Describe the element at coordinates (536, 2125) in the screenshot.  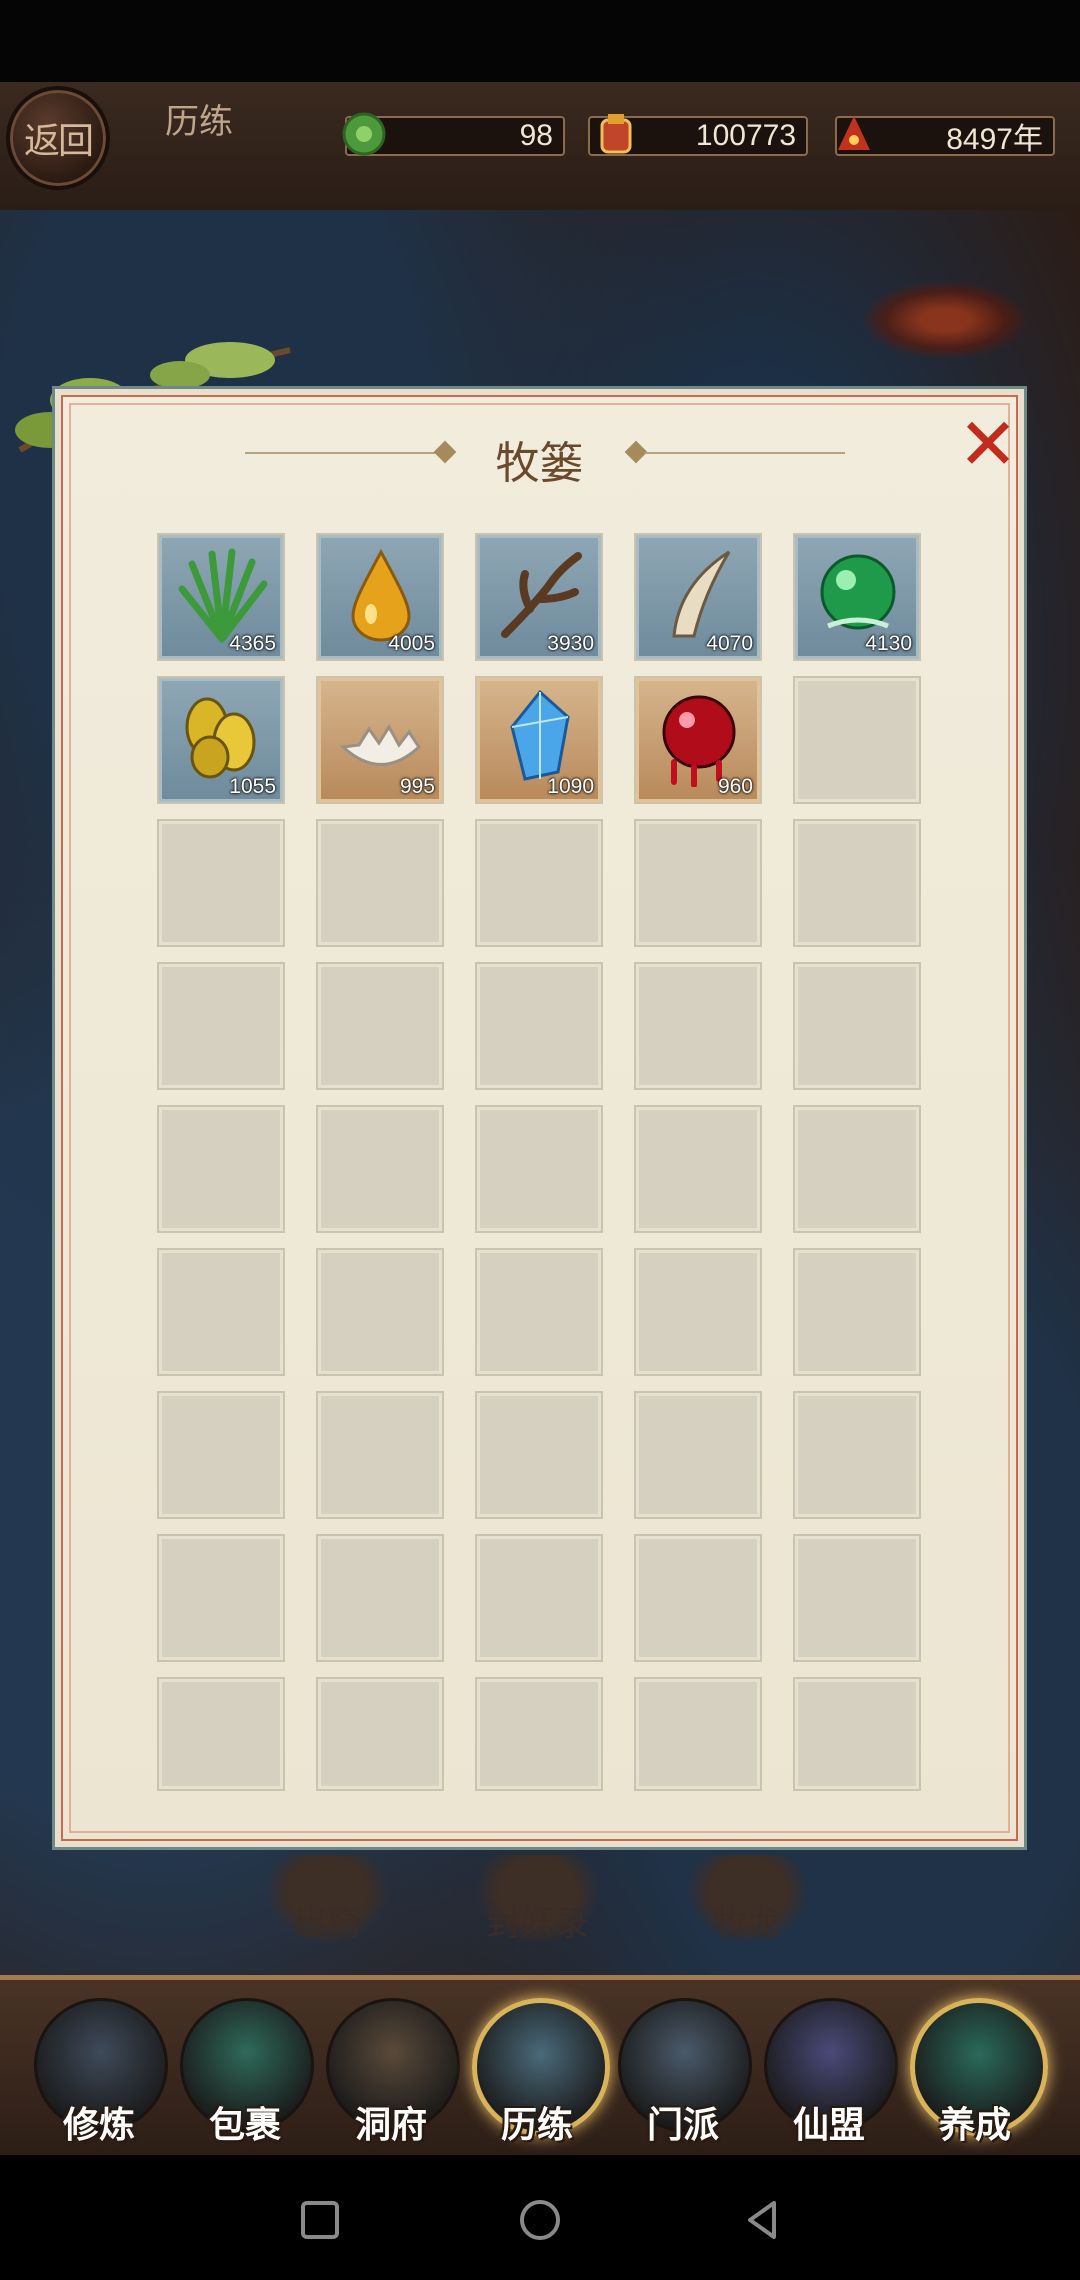
I see `nav-label: 历练` at that location.